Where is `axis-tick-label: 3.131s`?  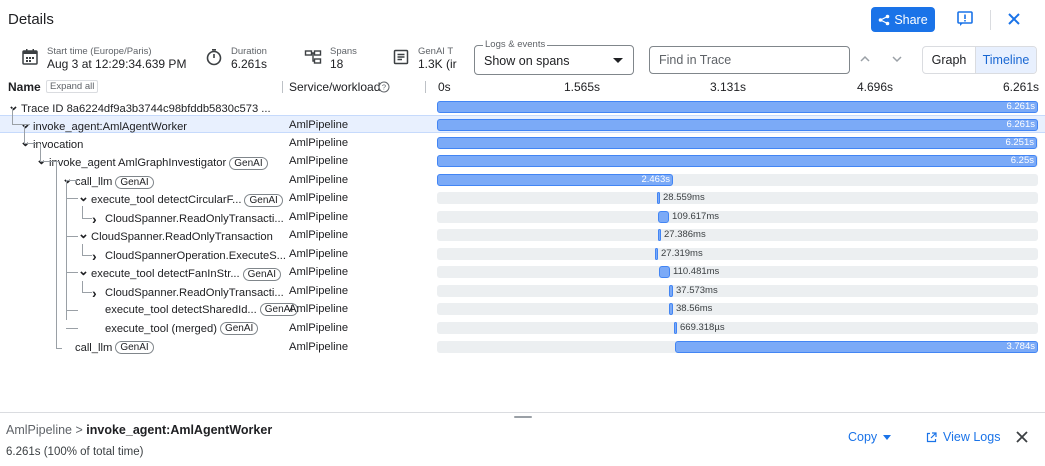
axis-tick-label: 3.131s is located at coordinates (728, 87).